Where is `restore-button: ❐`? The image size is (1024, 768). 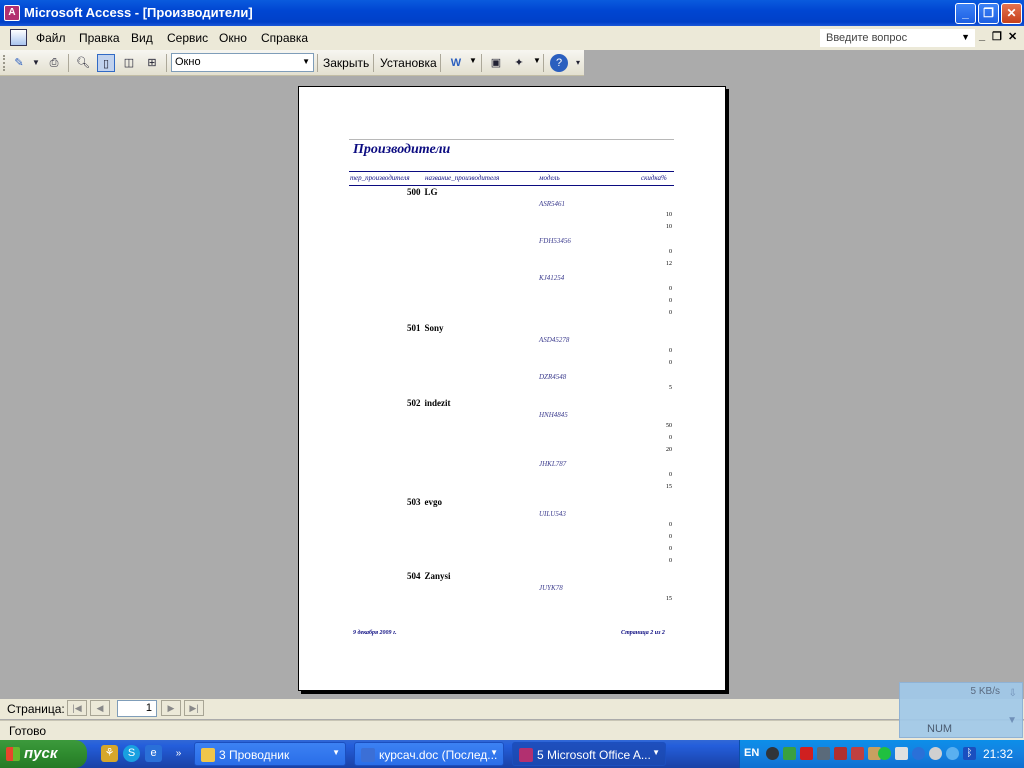 restore-button: ❐ is located at coordinates (988, 13).